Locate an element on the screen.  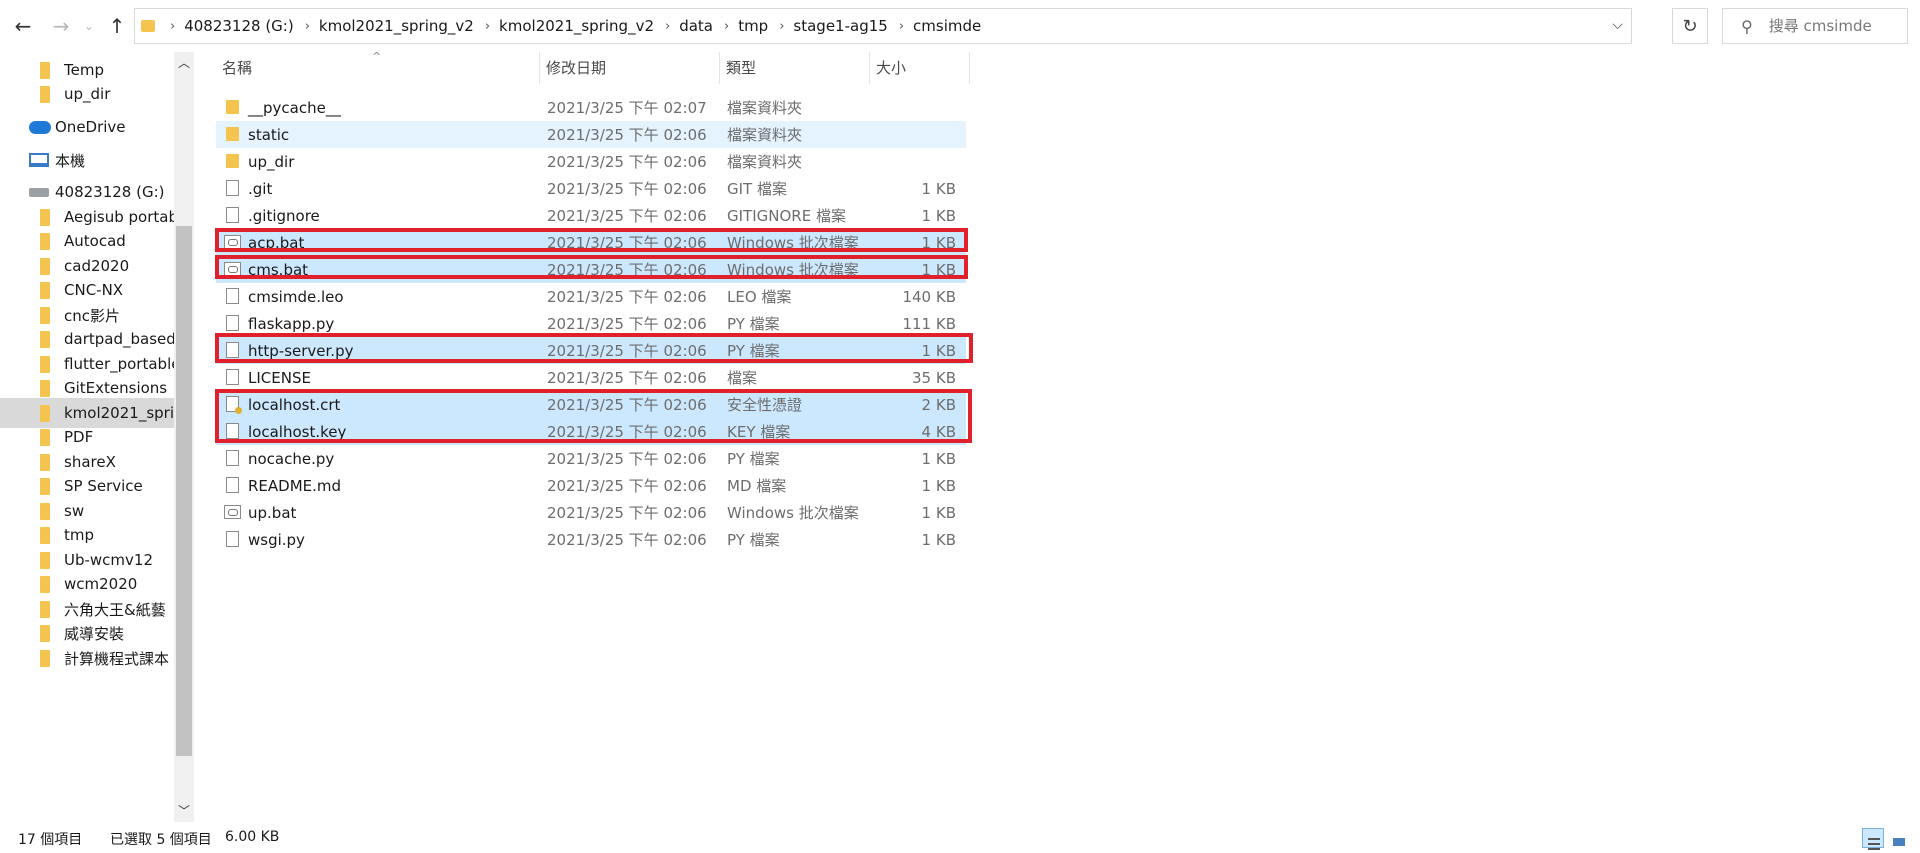
file-name: README.md is located at coordinates (295, 485).